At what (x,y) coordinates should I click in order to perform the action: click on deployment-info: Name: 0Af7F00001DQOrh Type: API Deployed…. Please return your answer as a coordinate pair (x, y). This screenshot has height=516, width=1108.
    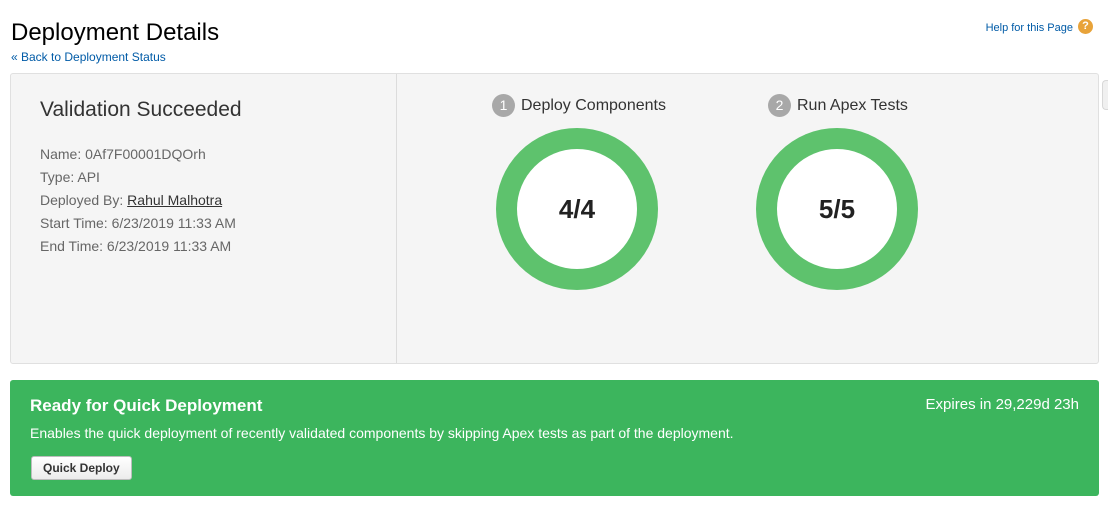
    Looking at the image, I should click on (138, 201).